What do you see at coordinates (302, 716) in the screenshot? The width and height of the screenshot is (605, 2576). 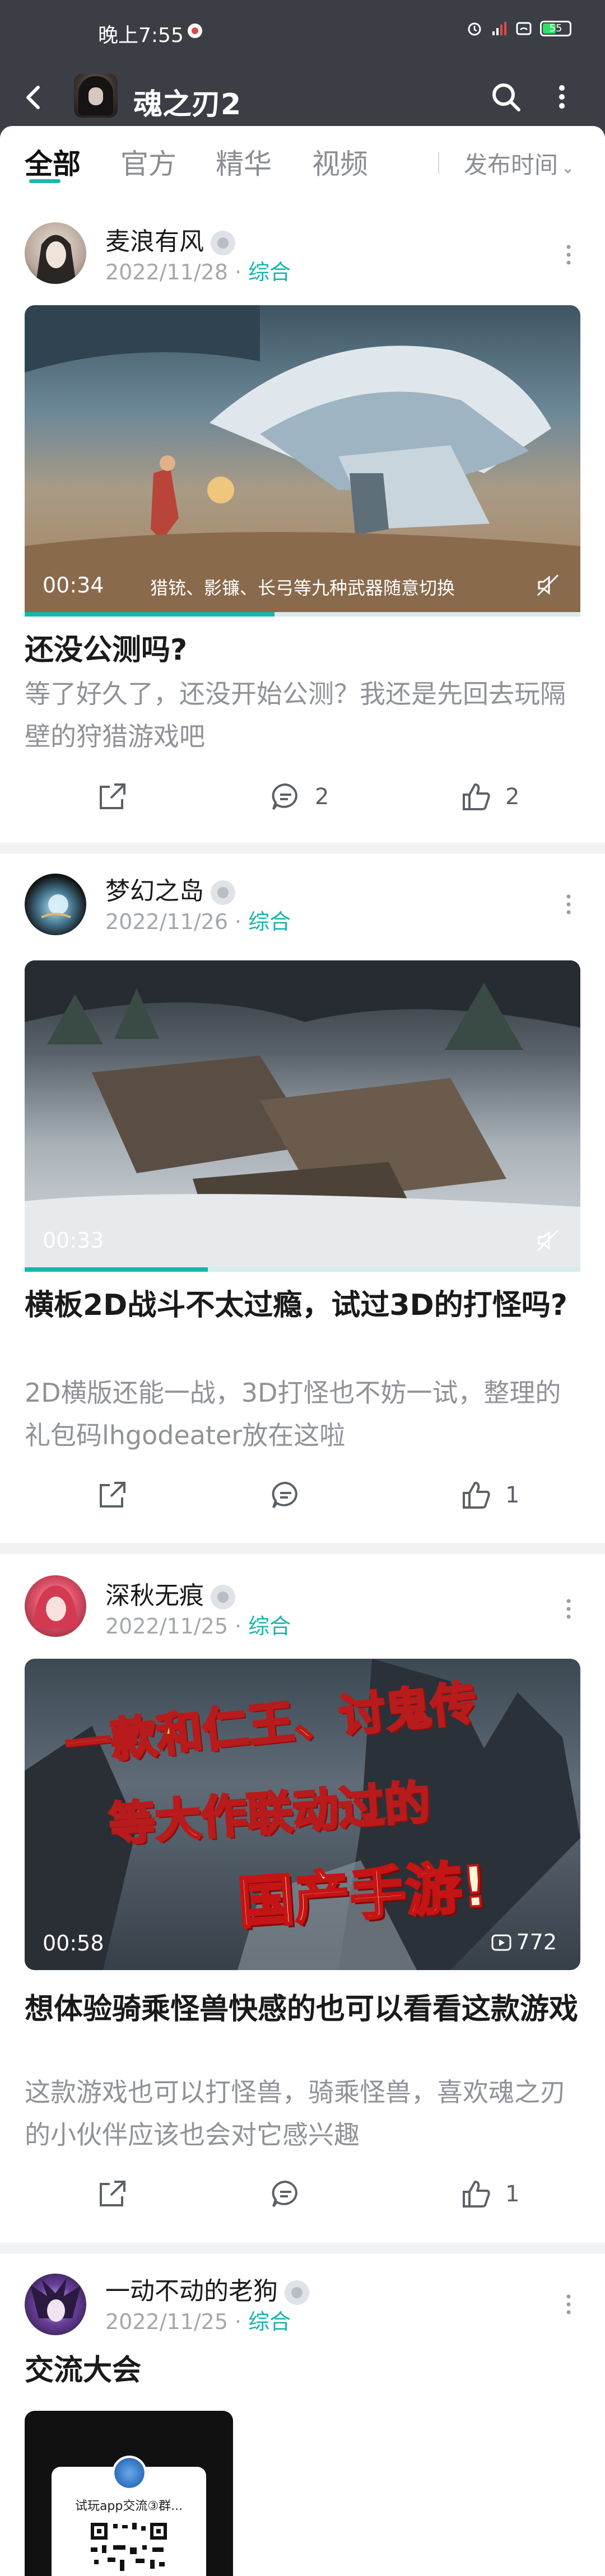 I see `post-summary: 等了好久了，还没开始公测？我还是先回去玩隔壁的狩猎游戏吧` at bounding box center [302, 716].